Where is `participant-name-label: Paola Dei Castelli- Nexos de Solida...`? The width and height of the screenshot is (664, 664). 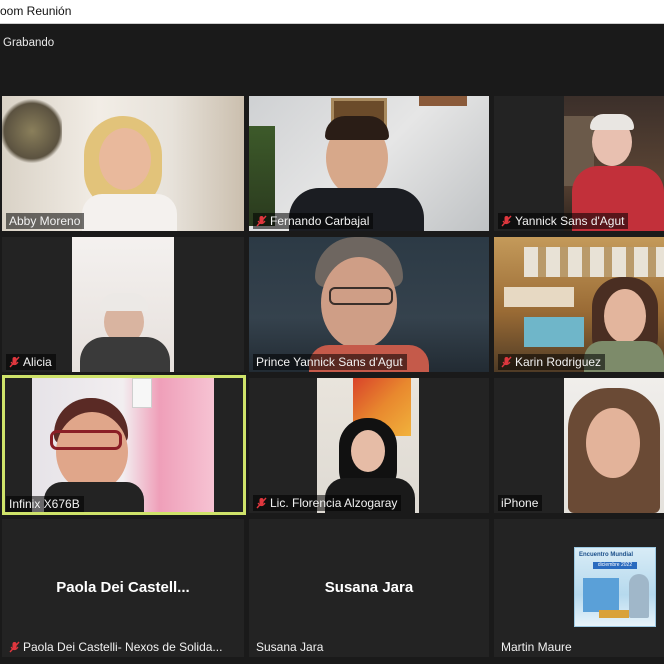
participant-name-label: Paola Dei Castelli- Nexos de Solida... is located at coordinates (116, 647).